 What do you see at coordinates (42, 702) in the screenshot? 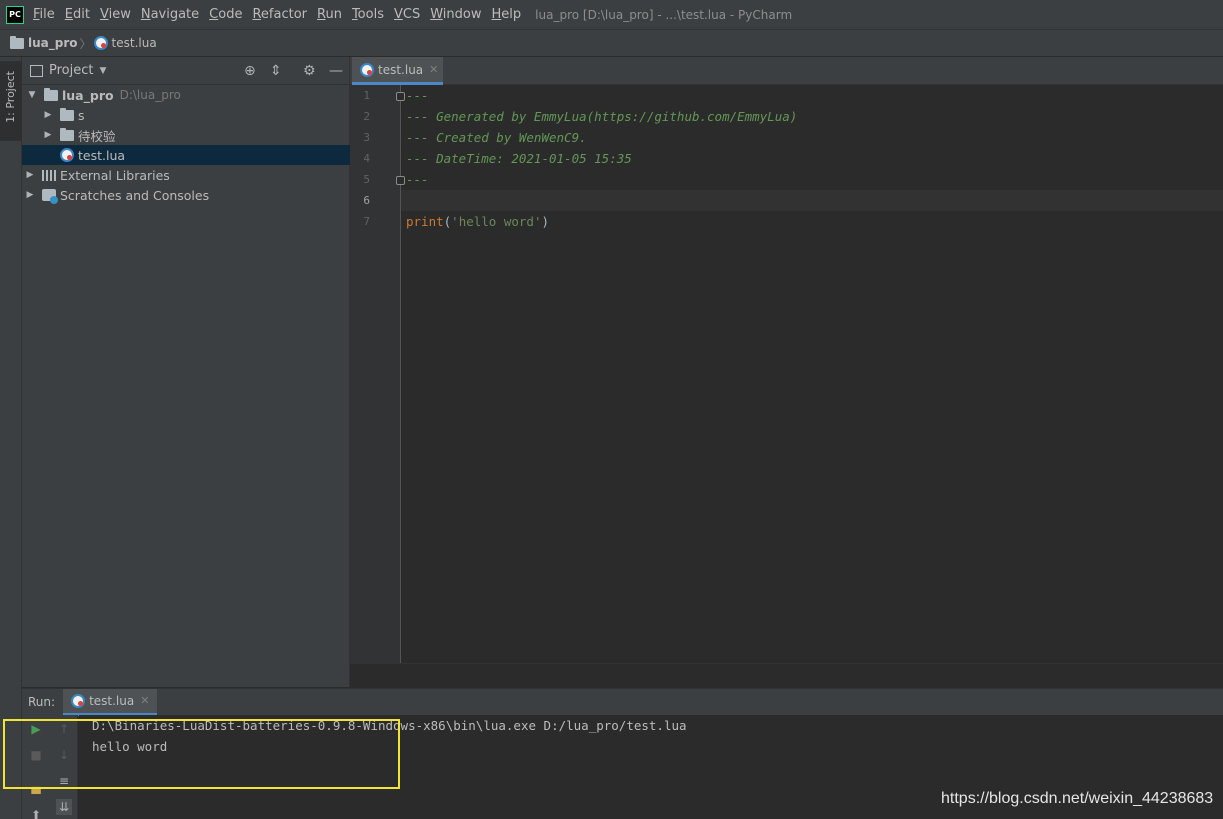
I see `run-label: Run:` at bounding box center [42, 702].